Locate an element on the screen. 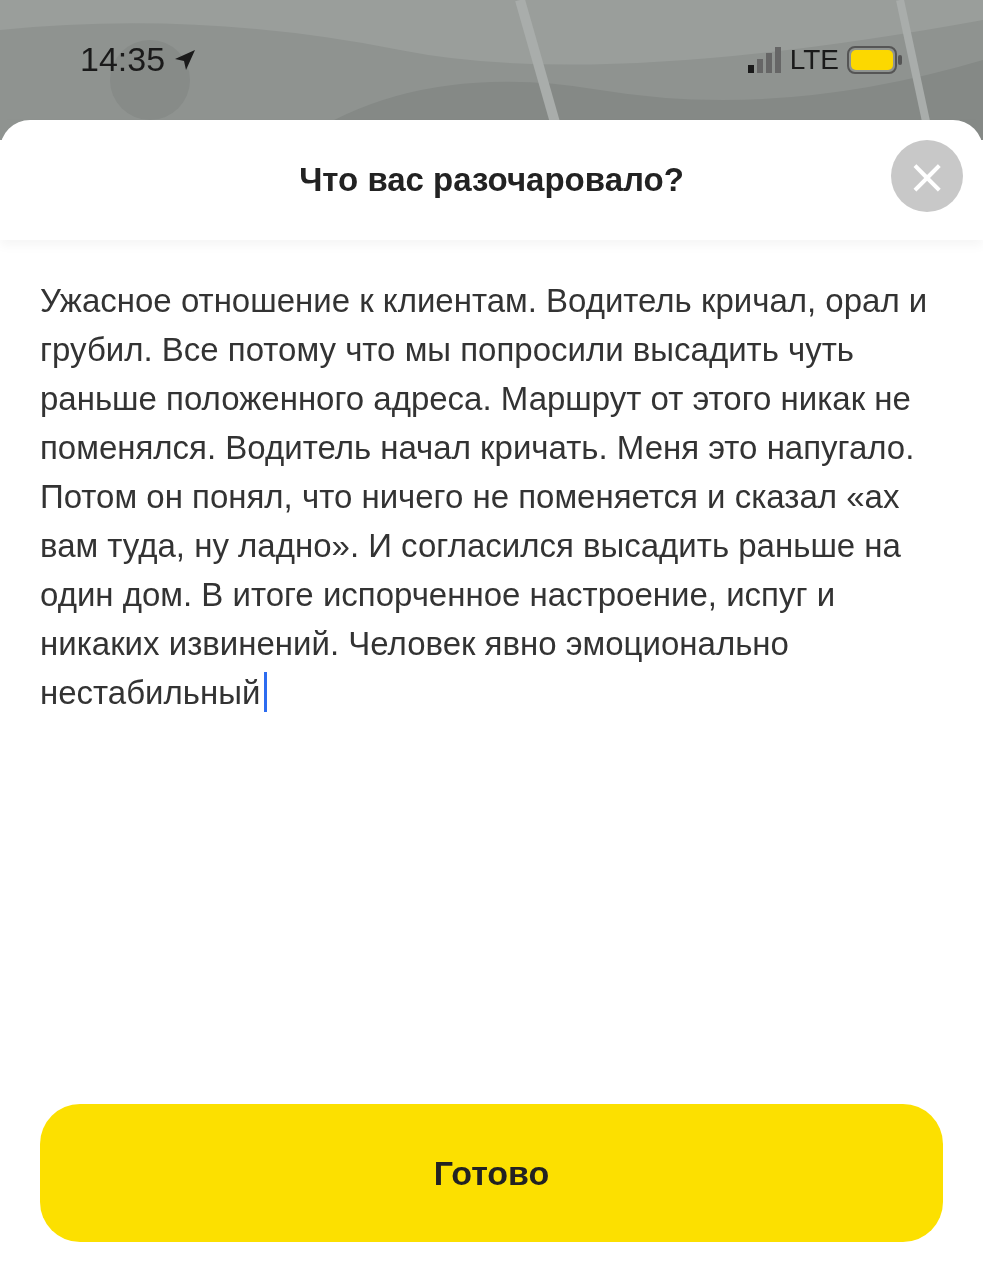 The width and height of the screenshot is (983, 1280). signal-icon is located at coordinates (764, 59).